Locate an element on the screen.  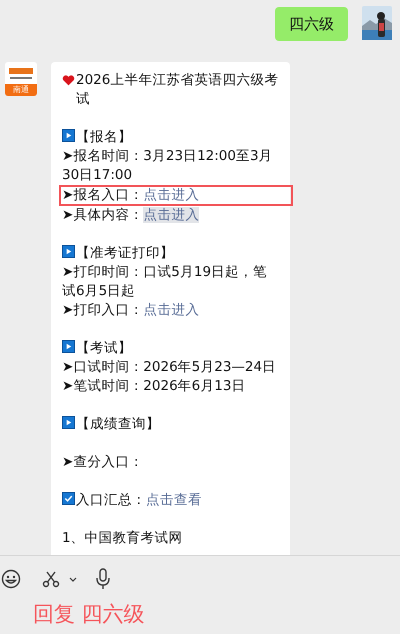
sent-message: 四六级 is located at coordinates (311, 24).